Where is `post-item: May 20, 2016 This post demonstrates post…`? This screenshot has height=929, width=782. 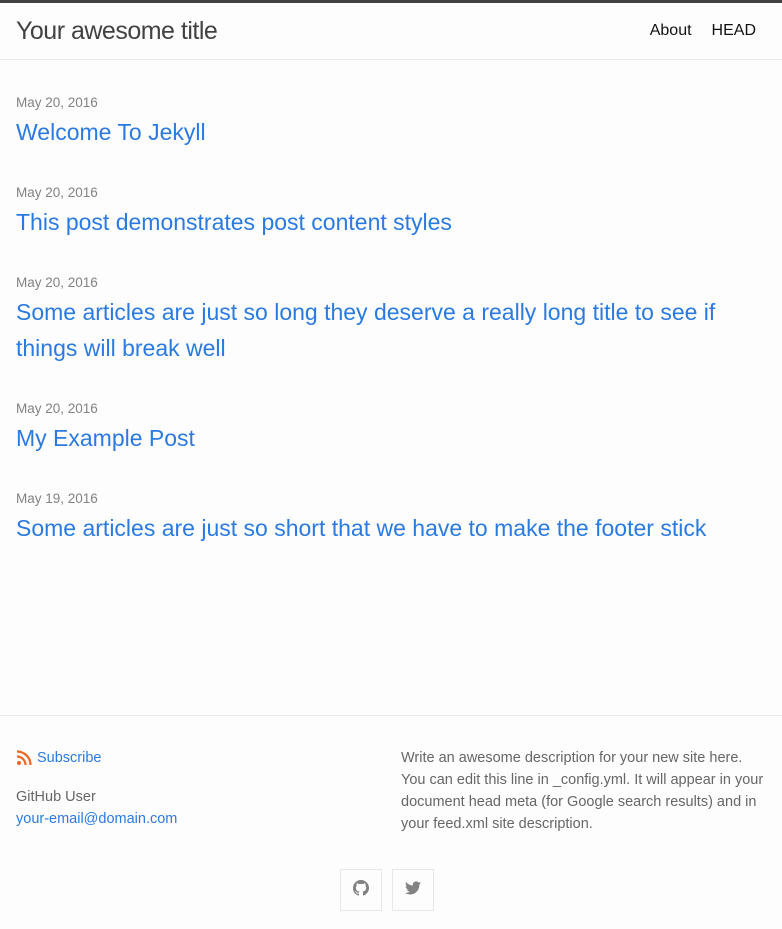 post-item: May 20, 2016 This post demonstrates post… is located at coordinates (386, 212).